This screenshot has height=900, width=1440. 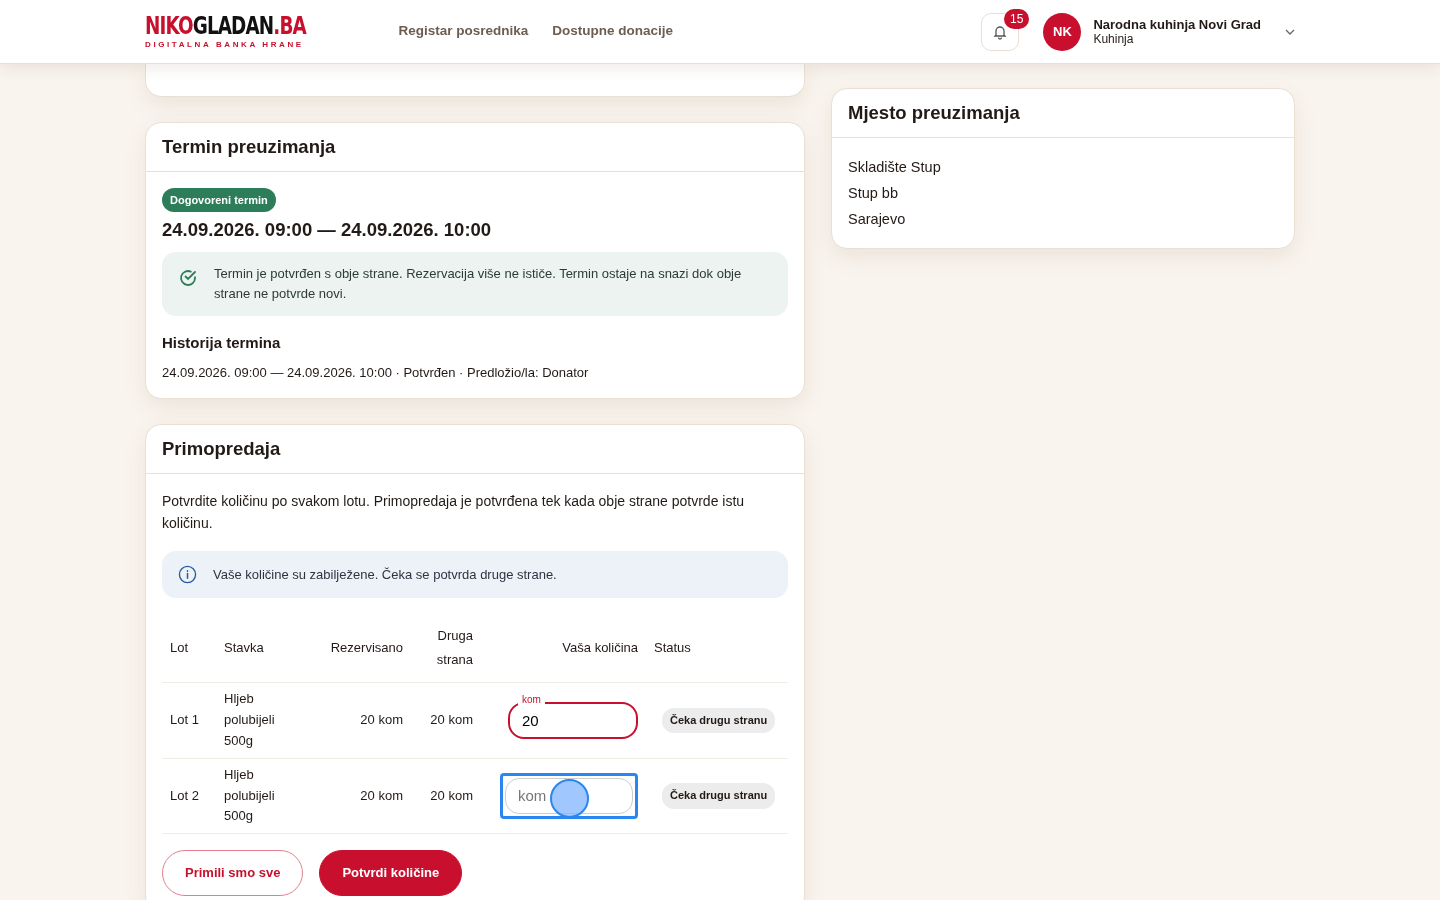 I want to click on logo: NIKOGLADAN.BA, so click(x=225, y=26).